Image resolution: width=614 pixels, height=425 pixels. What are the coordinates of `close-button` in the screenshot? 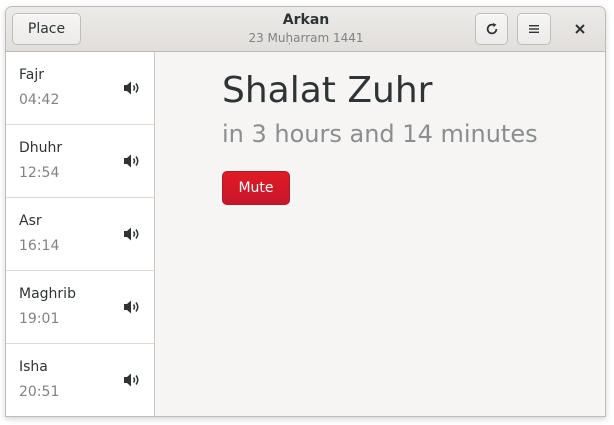 It's located at (580, 29).